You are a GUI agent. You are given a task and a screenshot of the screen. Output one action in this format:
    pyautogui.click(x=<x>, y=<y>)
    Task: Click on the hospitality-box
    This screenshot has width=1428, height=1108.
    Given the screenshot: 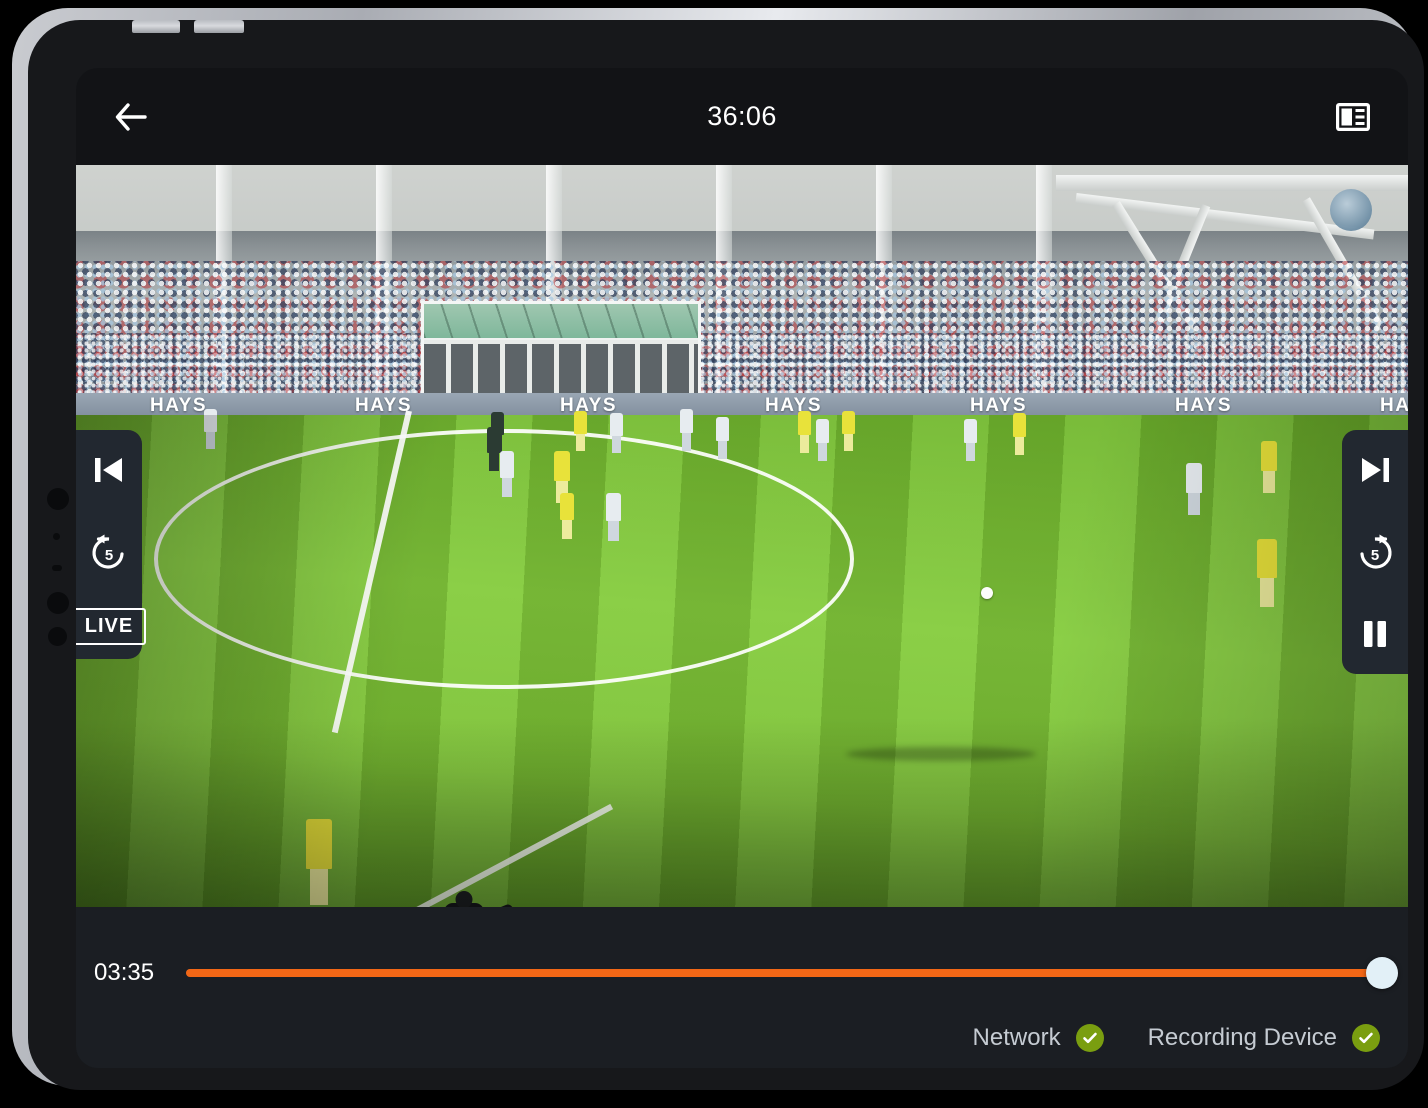 What is the action you would take?
    pyautogui.click(x=561, y=350)
    